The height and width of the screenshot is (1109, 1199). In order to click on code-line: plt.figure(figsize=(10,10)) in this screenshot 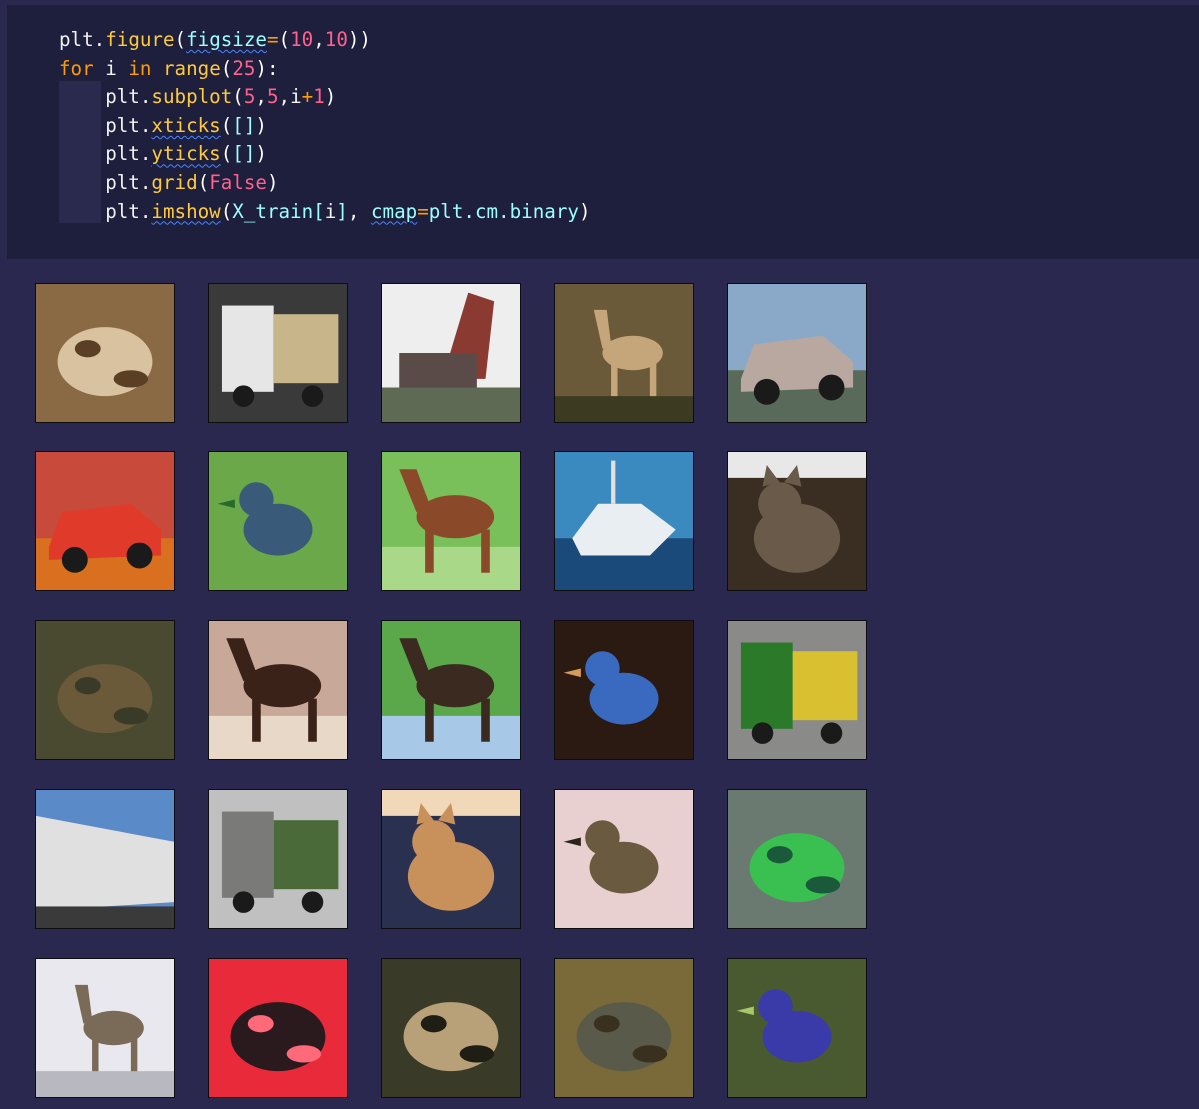, I will do `click(325, 40)`.